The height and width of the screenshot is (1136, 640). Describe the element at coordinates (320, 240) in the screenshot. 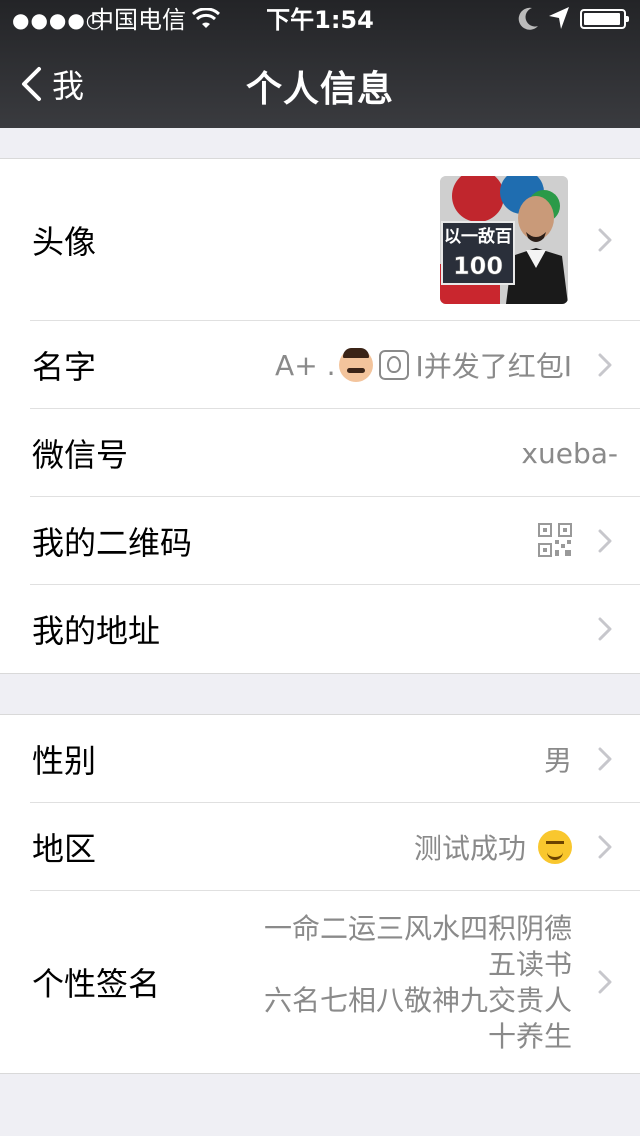

I see `avatar-row: 头像 以一敌百 100` at that location.